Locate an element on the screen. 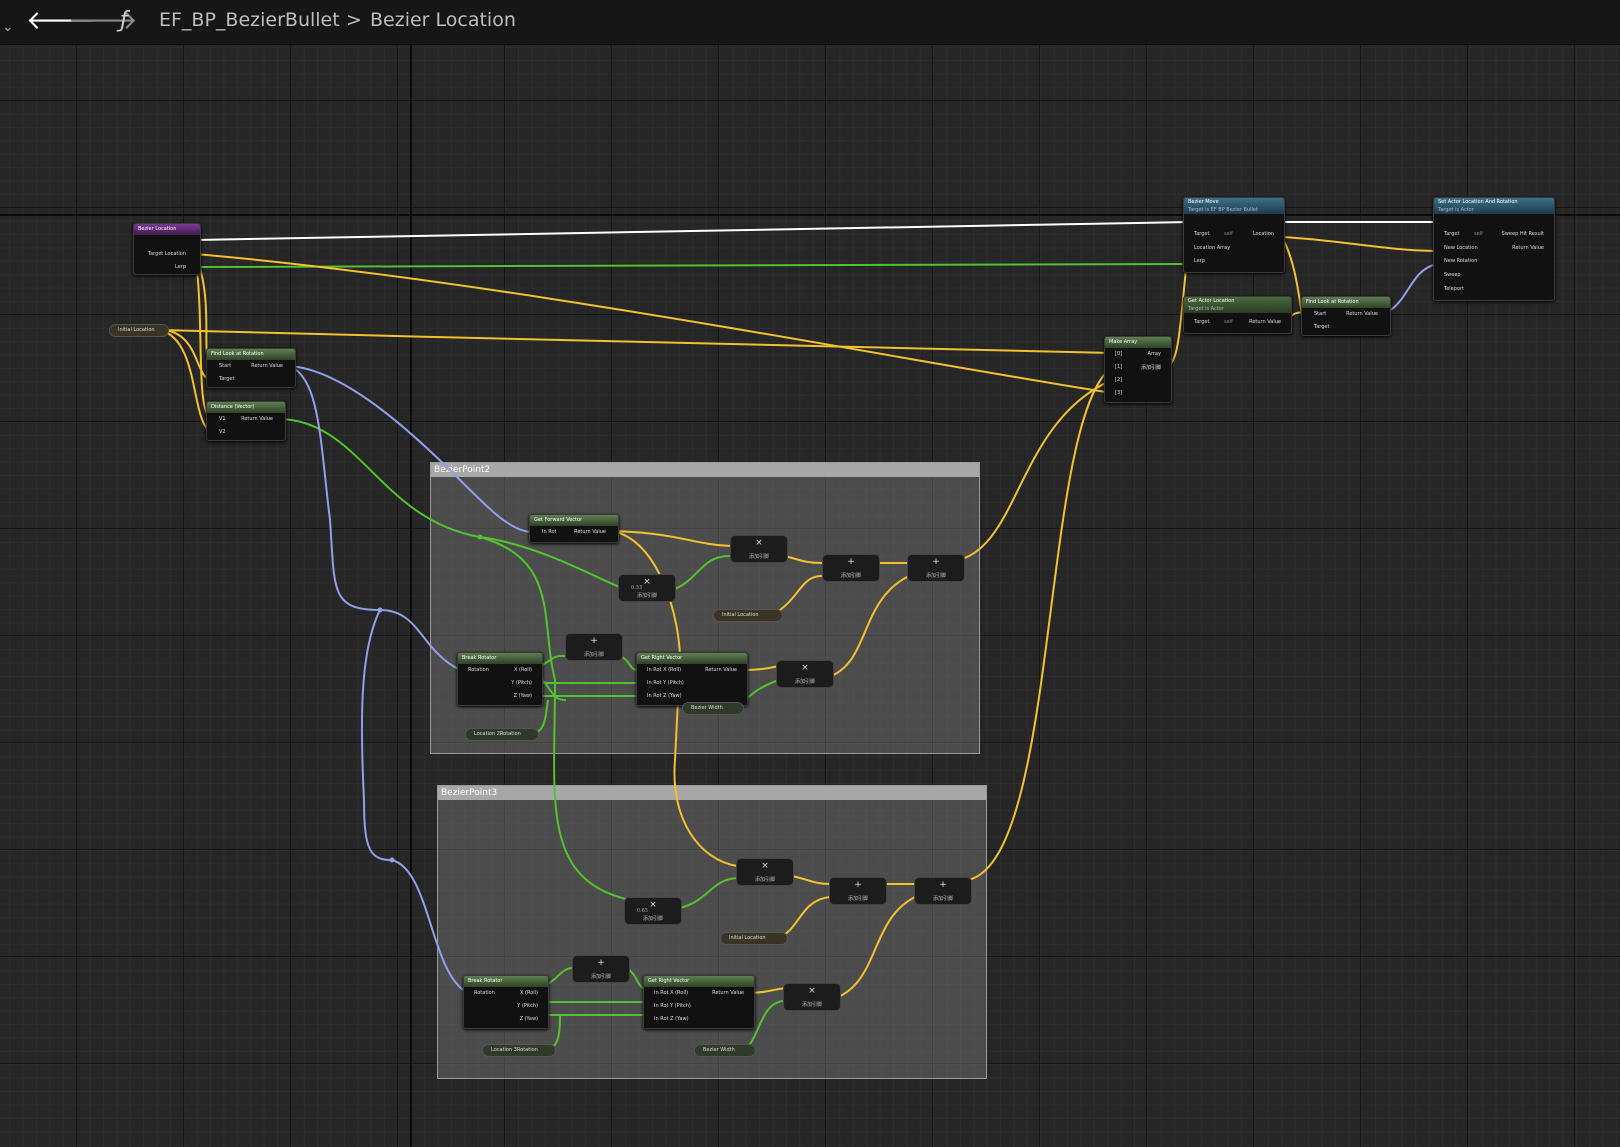 The width and height of the screenshot is (1620, 1147). location-3-rotation-getter: Location 3Rotation is located at coordinates (519, 1050).